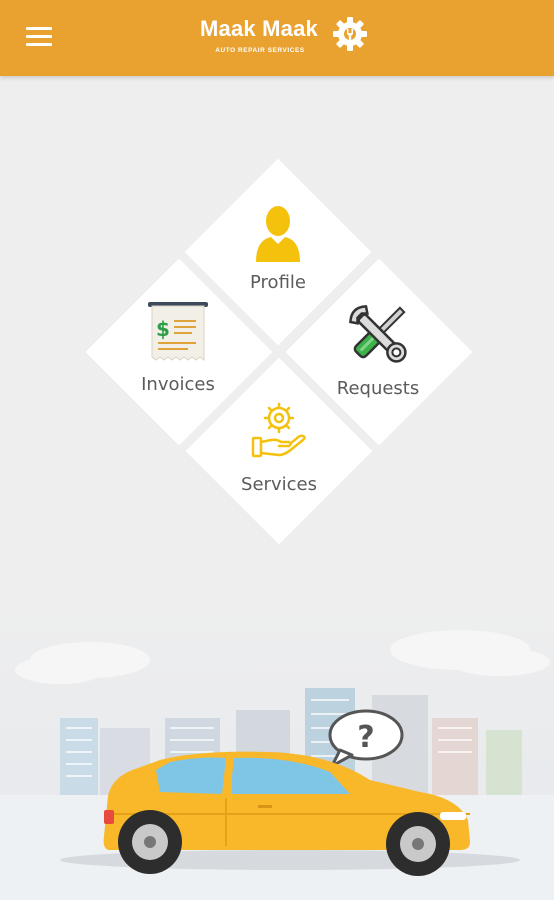 The height and width of the screenshot is (900, 554). I want to click on receipt-dollar-icon: $, so click(178, 331).